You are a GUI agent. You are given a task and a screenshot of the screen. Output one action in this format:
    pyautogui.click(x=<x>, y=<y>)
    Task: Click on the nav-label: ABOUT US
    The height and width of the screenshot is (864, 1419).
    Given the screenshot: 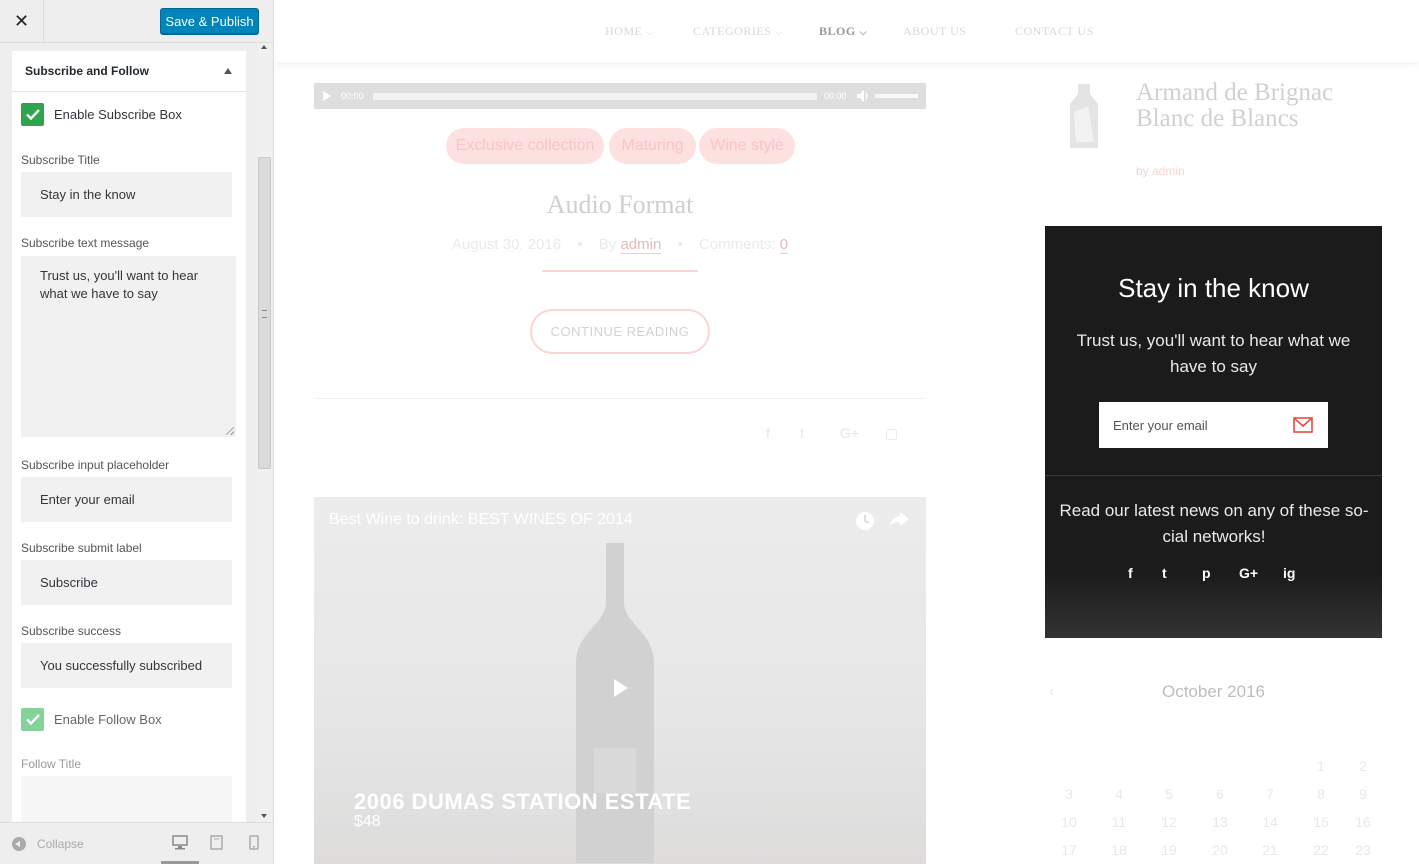 What is the action you would take?
    pyautogui.click(x=935, y=31)
    